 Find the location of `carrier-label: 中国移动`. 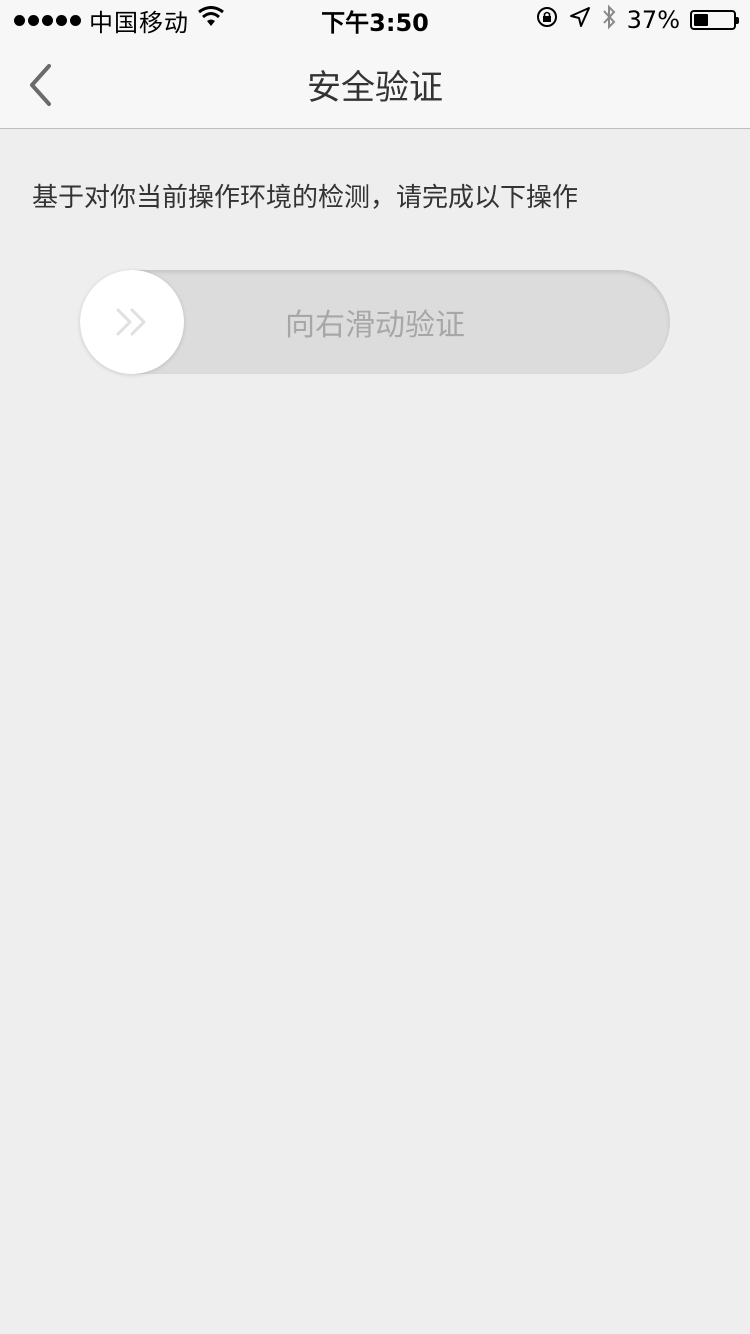

carrier-label: 中国移动 is located at coordinates (139, 22).